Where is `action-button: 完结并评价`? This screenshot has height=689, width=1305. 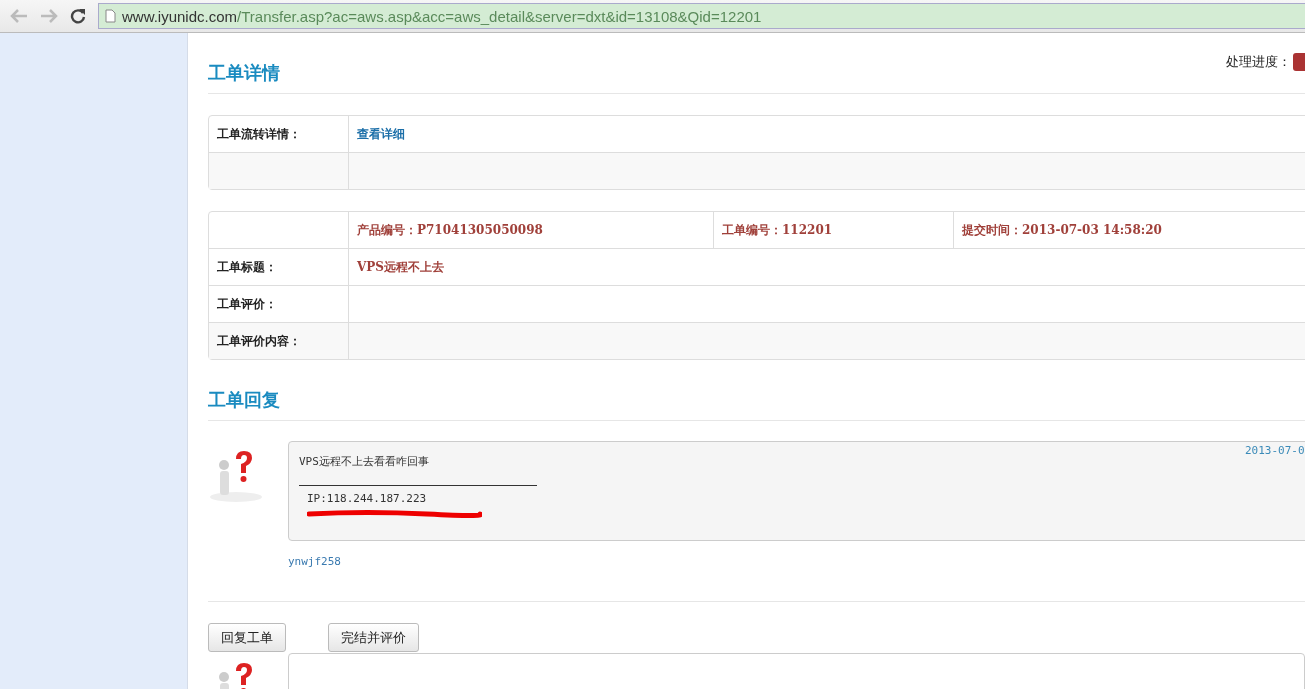
action-button: 完结并评价 is located at coordinates (373, 637).